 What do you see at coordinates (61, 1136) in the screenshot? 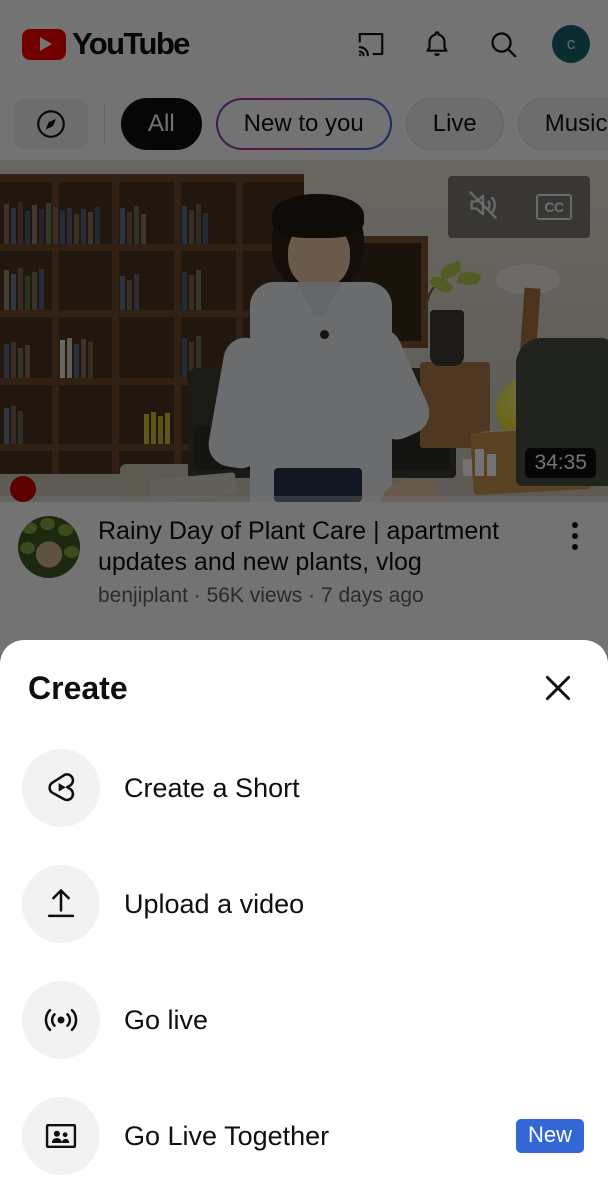
I see `go-live-together-icon` at bounding box center [61, 1136].